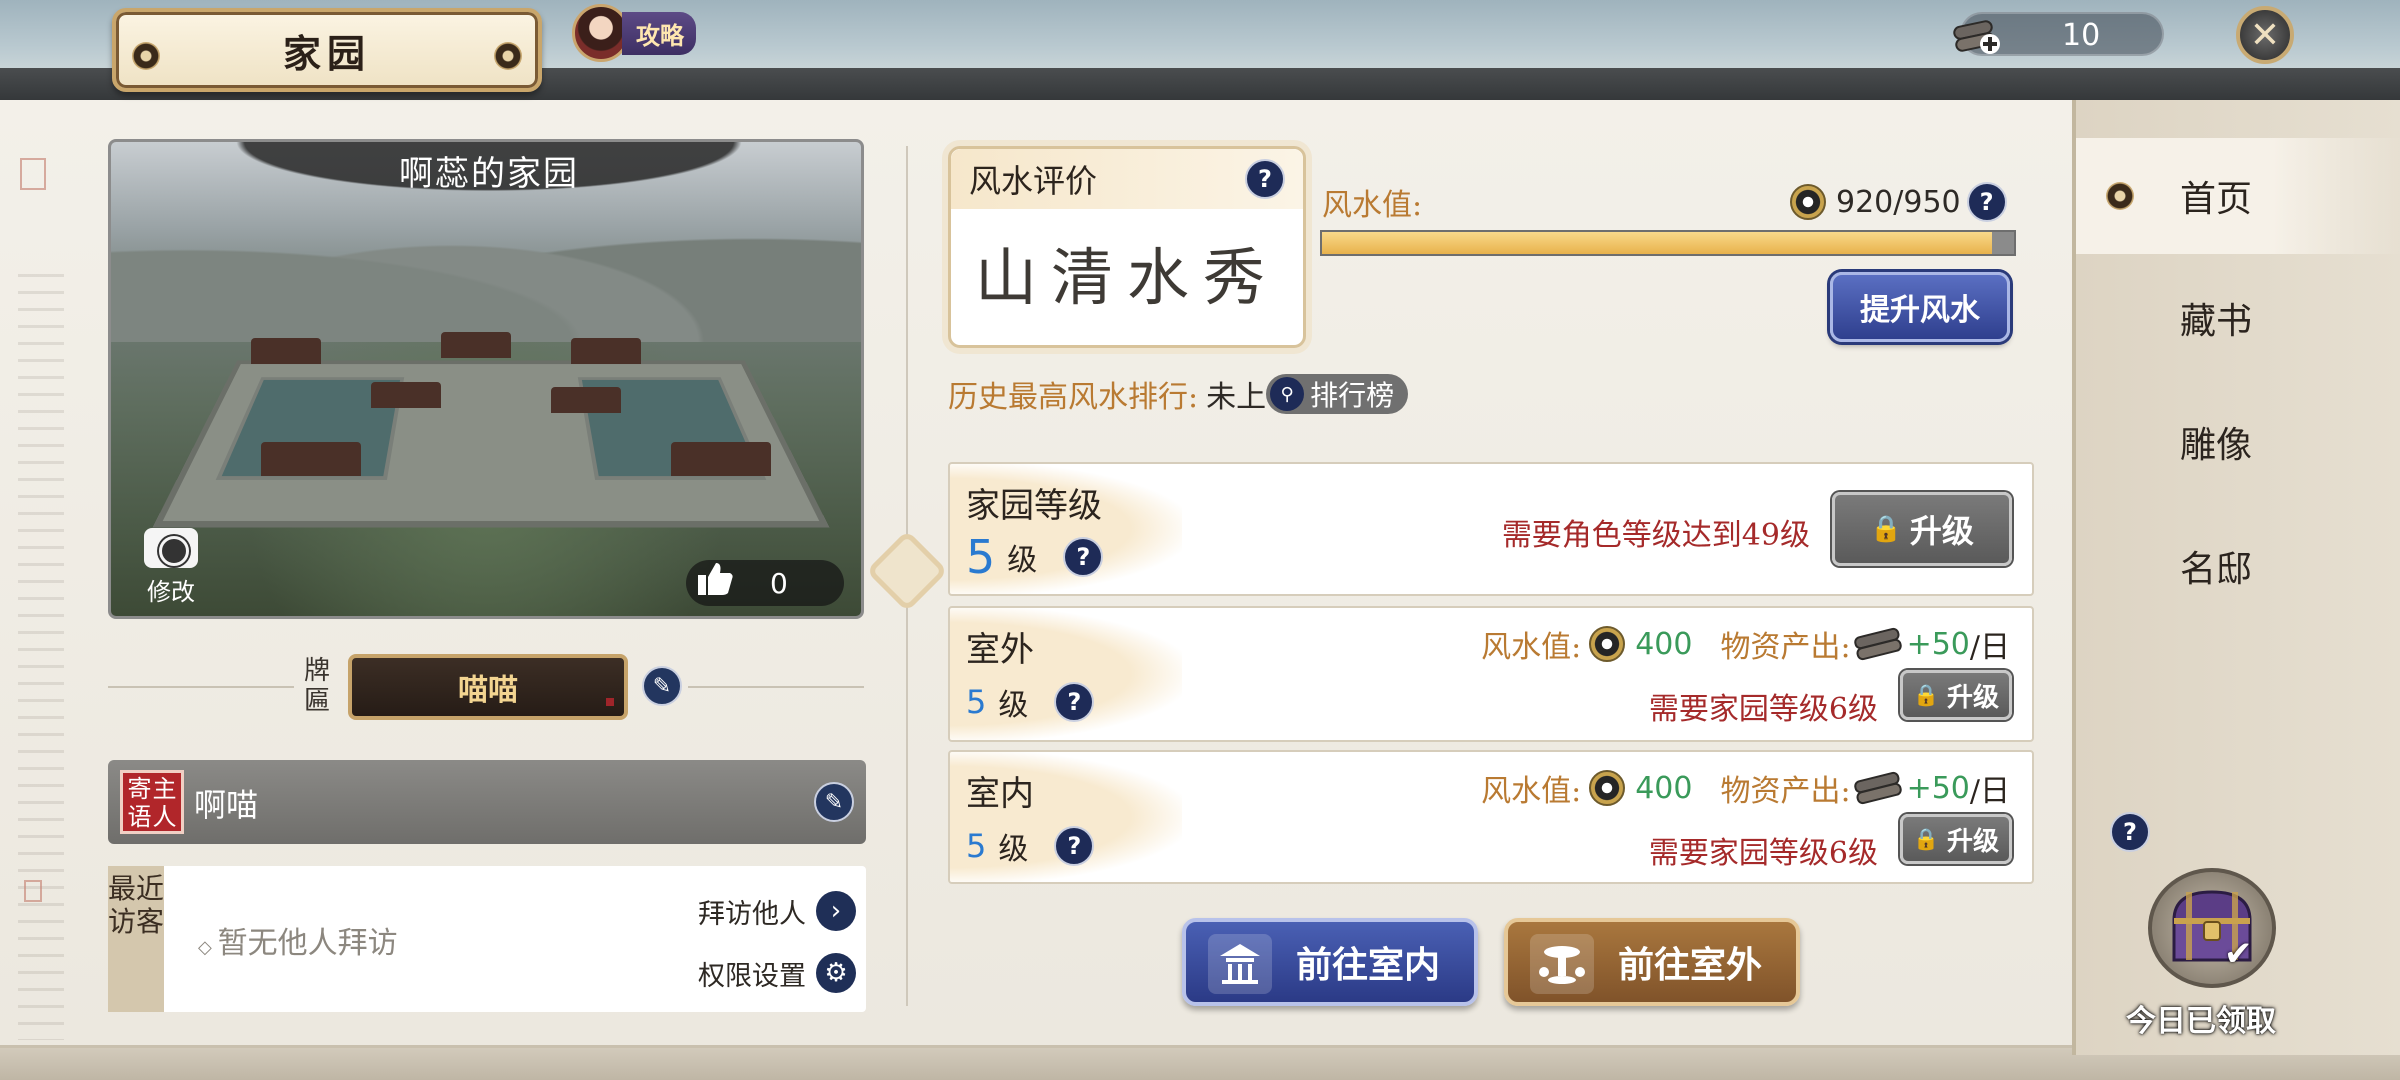 The width and height of the screenshot is (2400, 1080). I want to click on fengshui-value: 920/950 ?, so click(1898, 202).